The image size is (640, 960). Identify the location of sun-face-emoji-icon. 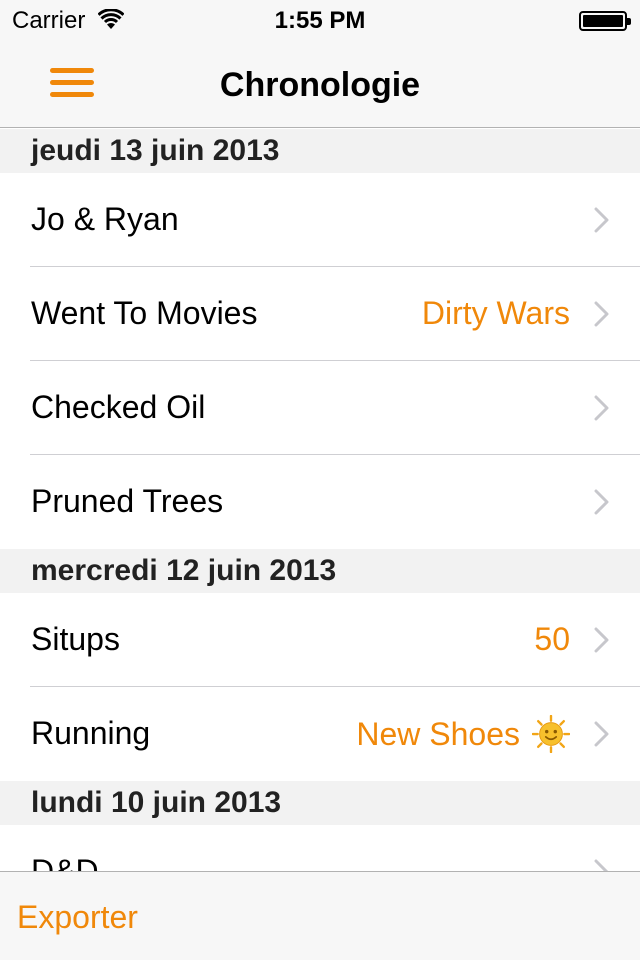
(551, 734).